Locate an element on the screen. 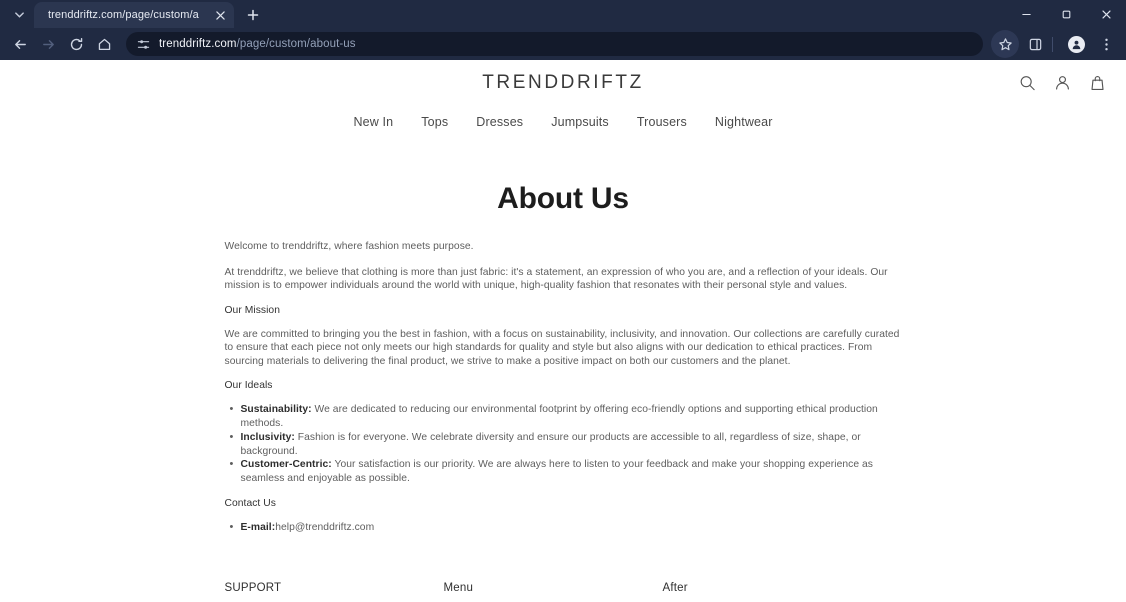  maximize-icon is located at coordinates (1066, 14).